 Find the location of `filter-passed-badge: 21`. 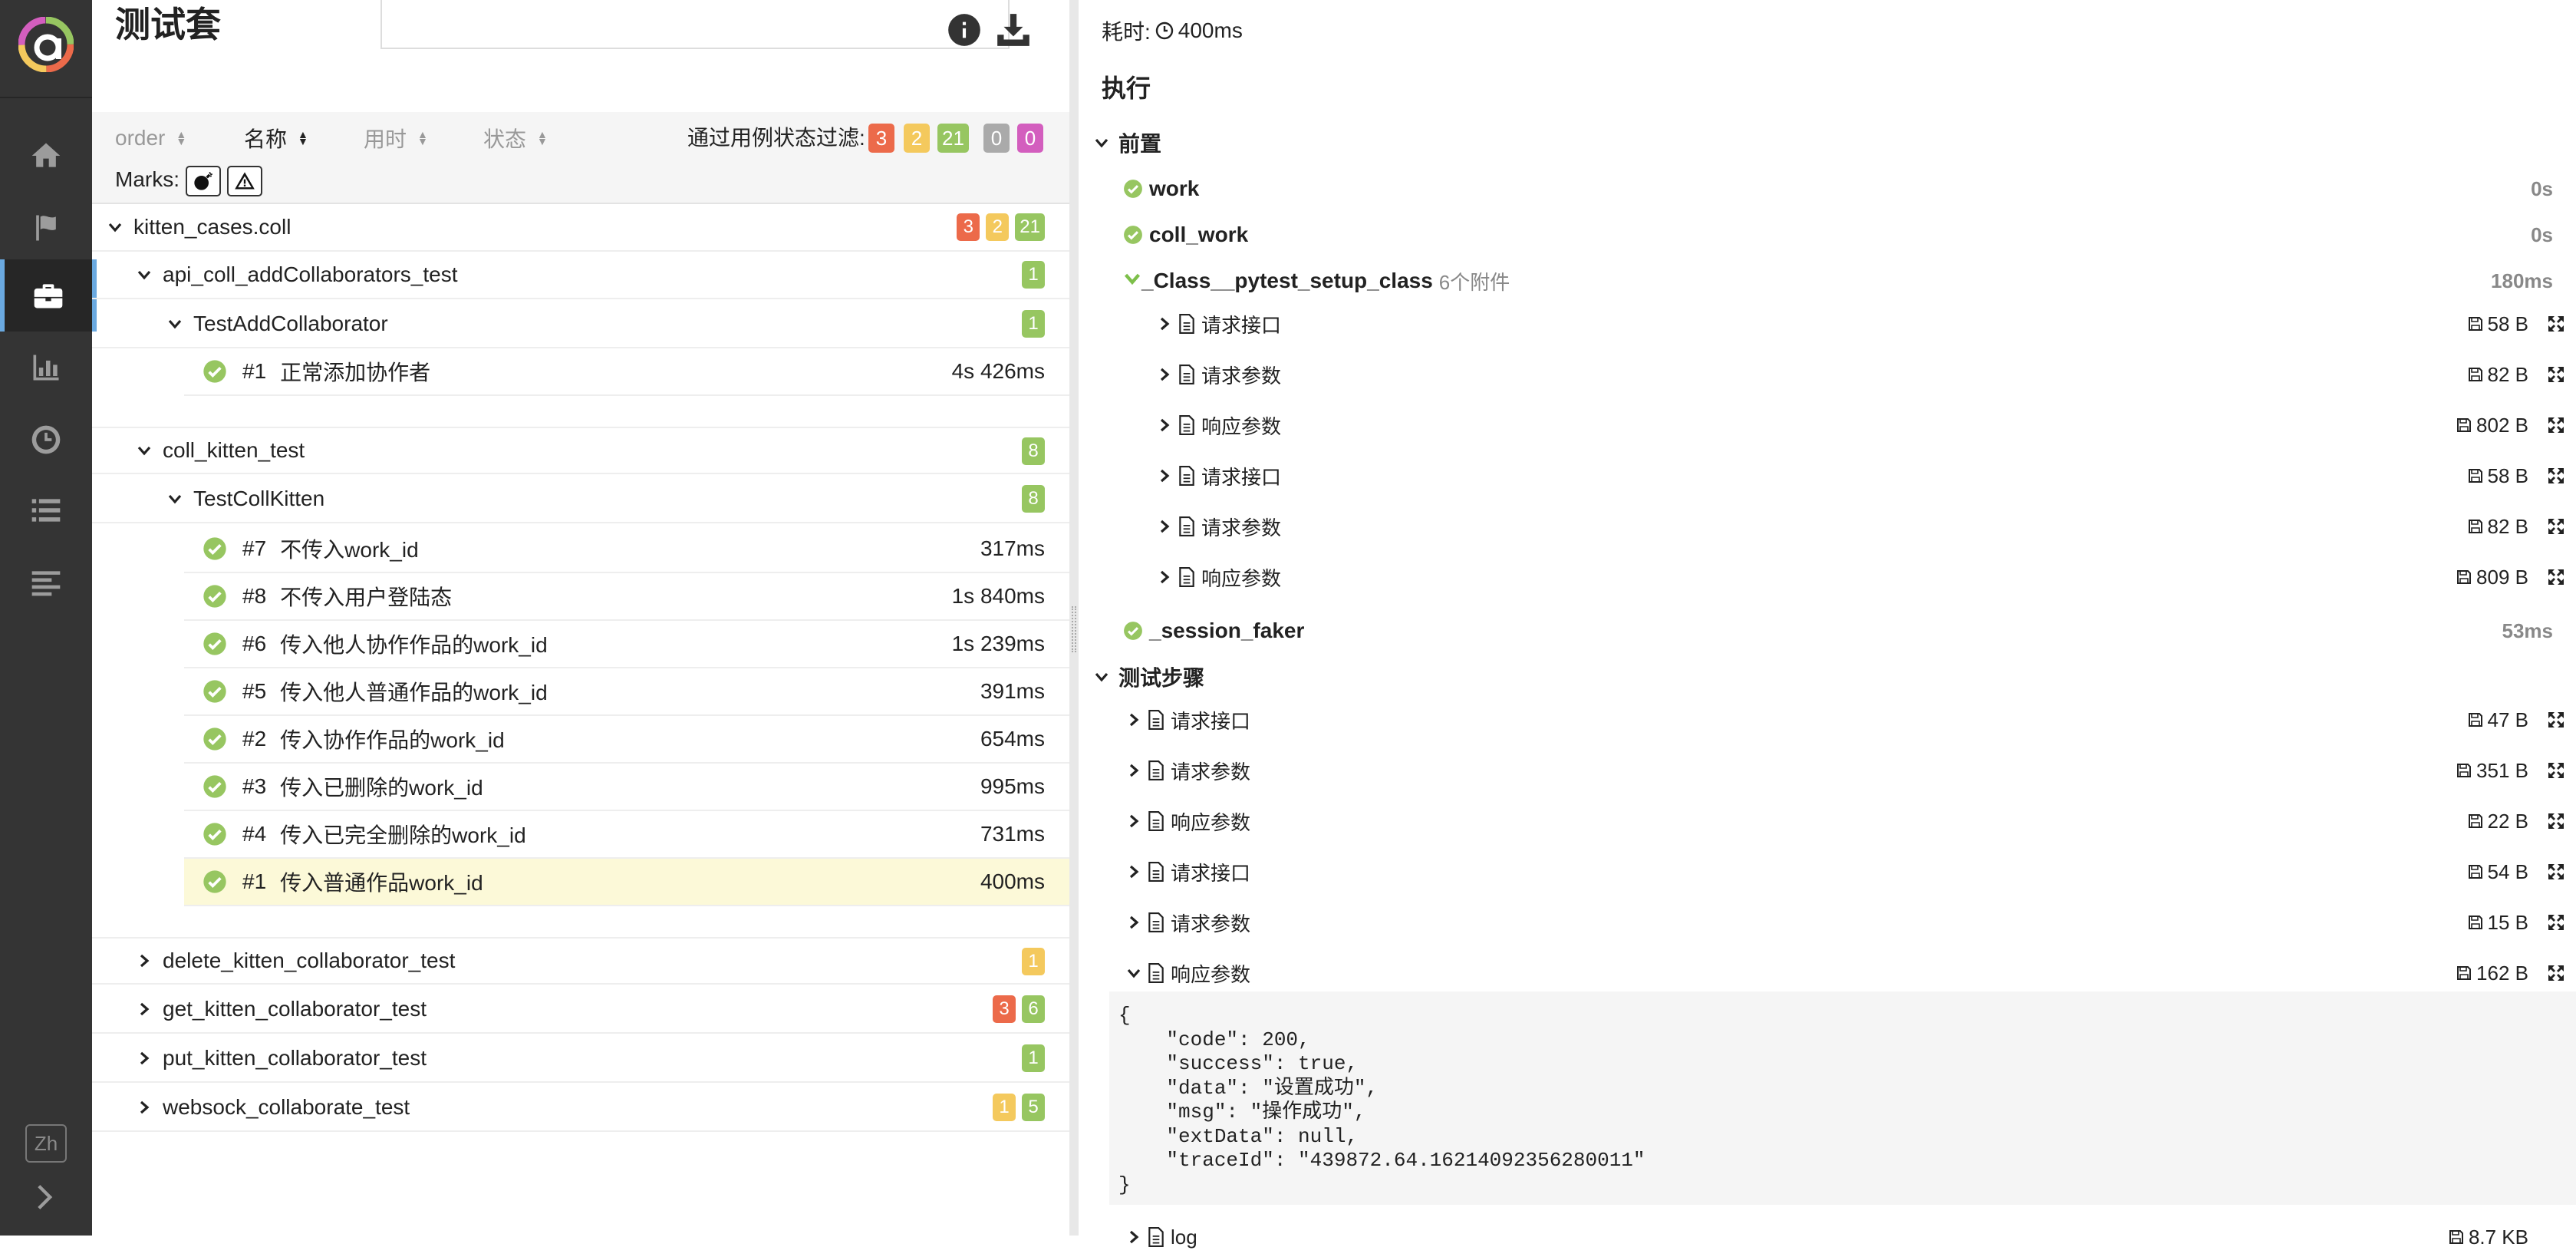

filter-passed-badge: 21 is located at coordinates (953, 139).